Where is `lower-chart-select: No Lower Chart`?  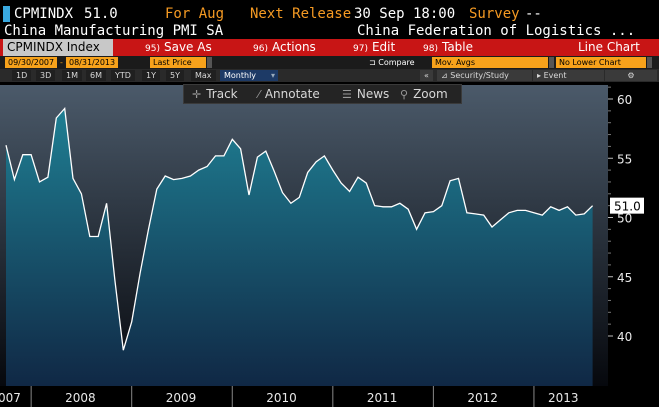 lower-chart-select: No Lower Chart is located at coordinates (601, 62).